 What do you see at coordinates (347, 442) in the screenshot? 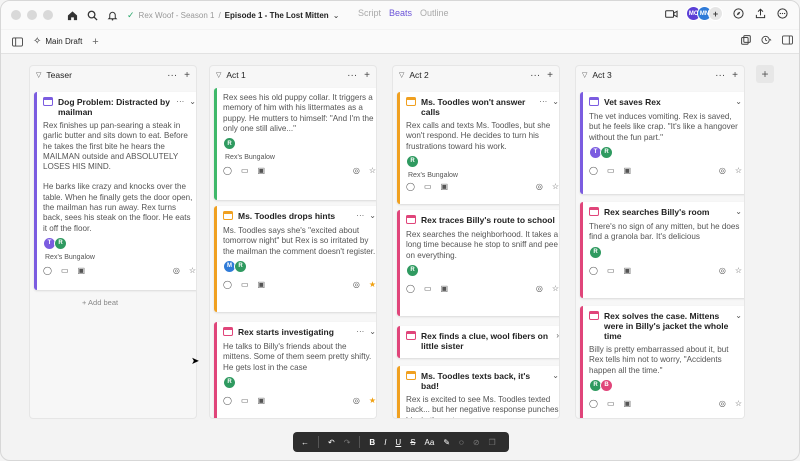
I see `redo-icon: ↷` at bounding box center [347, 442].